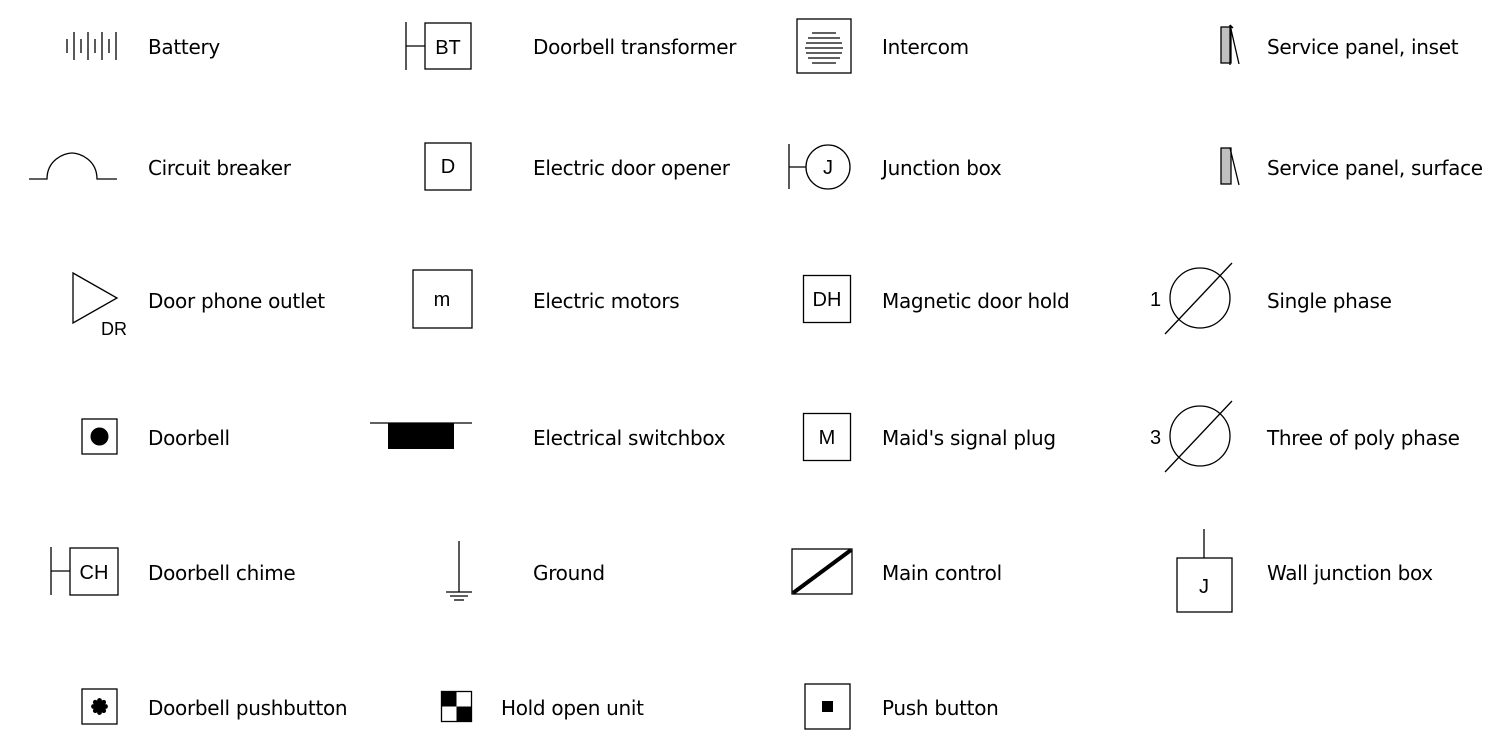 The width and height of the screenshot is (1500, 745). What do you see at coordinates (1230, 44) in the screenshot?
I see `service-panel-inset-icon` at bounding box center [1230, 44].